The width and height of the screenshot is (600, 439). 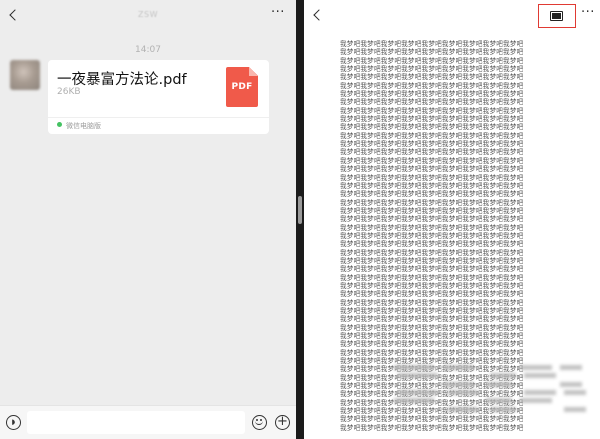 What do you see at coordinates (122, 80) in the screenshot?
I see `file-name: 一夜暴富方法论.pdf` at bounding box center [122, 80].